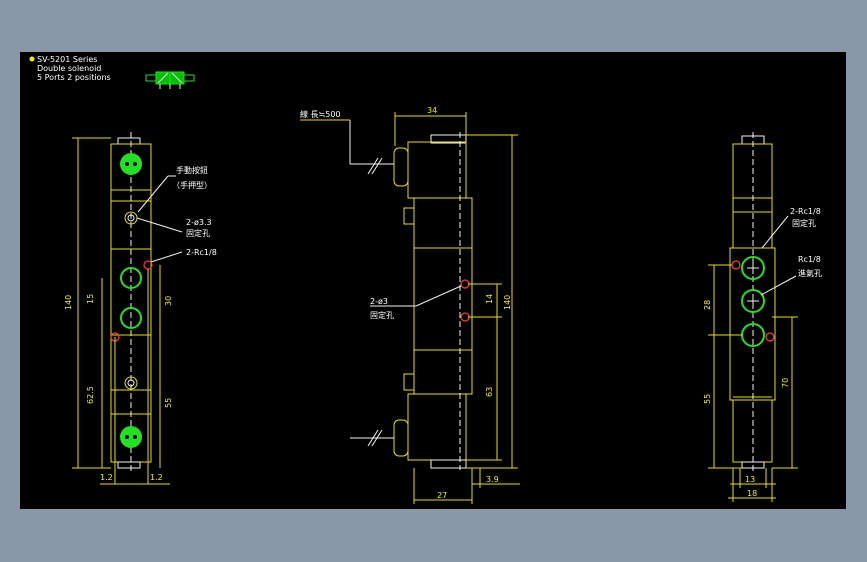  I want to click on label-lead-wire: 線 長≒500, so click(320, 114).